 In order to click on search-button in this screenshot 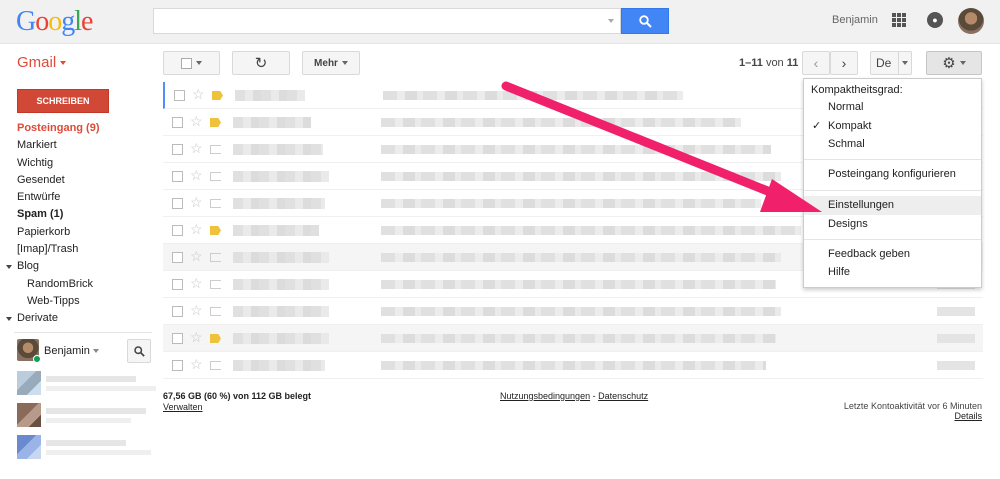, I will do `click(645, 21)`.